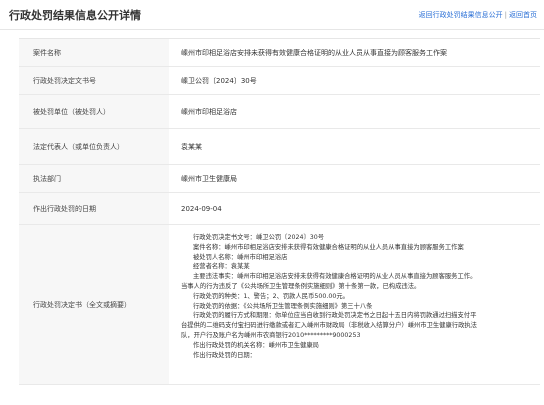 This screenshot has height=405, width=544. What do you see at coordinates (461, 15) in the screenshot?
I see `back-to-list-link: 返回行政处罚结果信息公开` at bounding box center [461, 15].